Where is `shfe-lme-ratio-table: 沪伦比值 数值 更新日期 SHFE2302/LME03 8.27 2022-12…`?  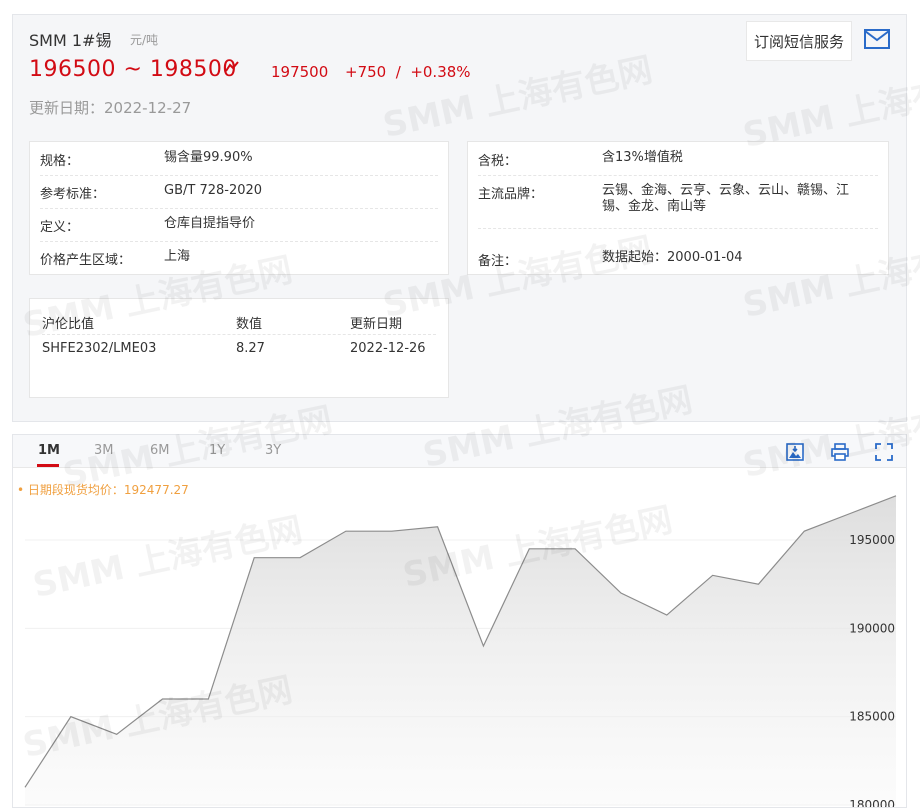 shfe-lme-ratio-table: 沪伦比值 数值 更新日期 SHFE2302/LME03 8.27 2022-12… is located at coordinates (239, 348).